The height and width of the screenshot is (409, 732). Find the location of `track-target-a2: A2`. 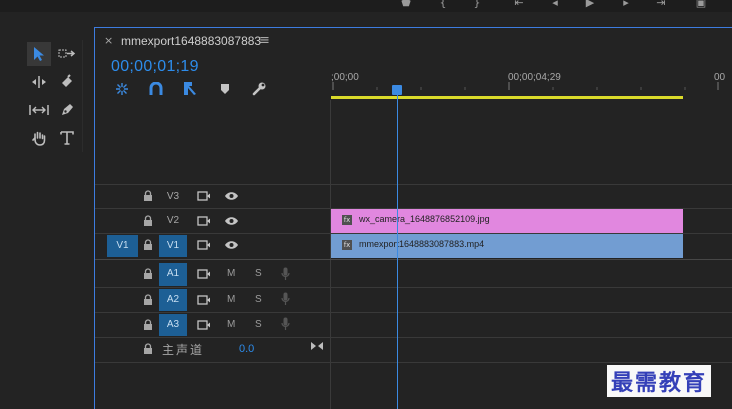

track-target-a2: A2 is located at coordinates (173, 300).